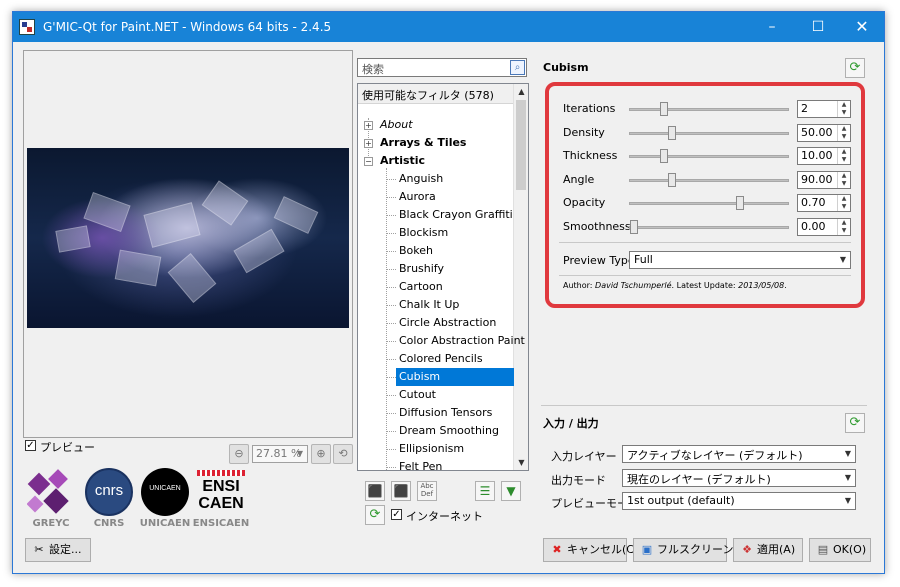  I want to click on filter-item: Cubism, so click(455, 377).